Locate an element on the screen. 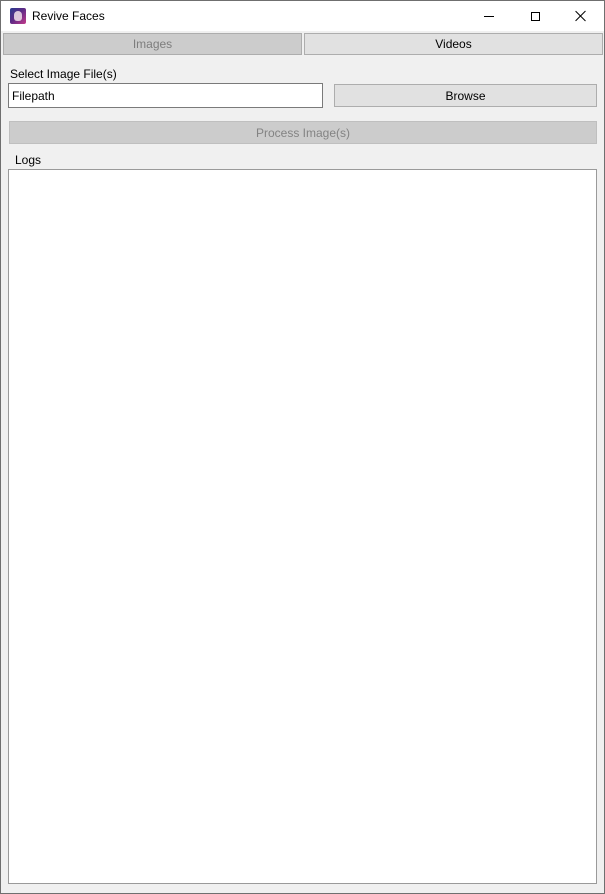  minimize-button is located at coordinates (489, 16).